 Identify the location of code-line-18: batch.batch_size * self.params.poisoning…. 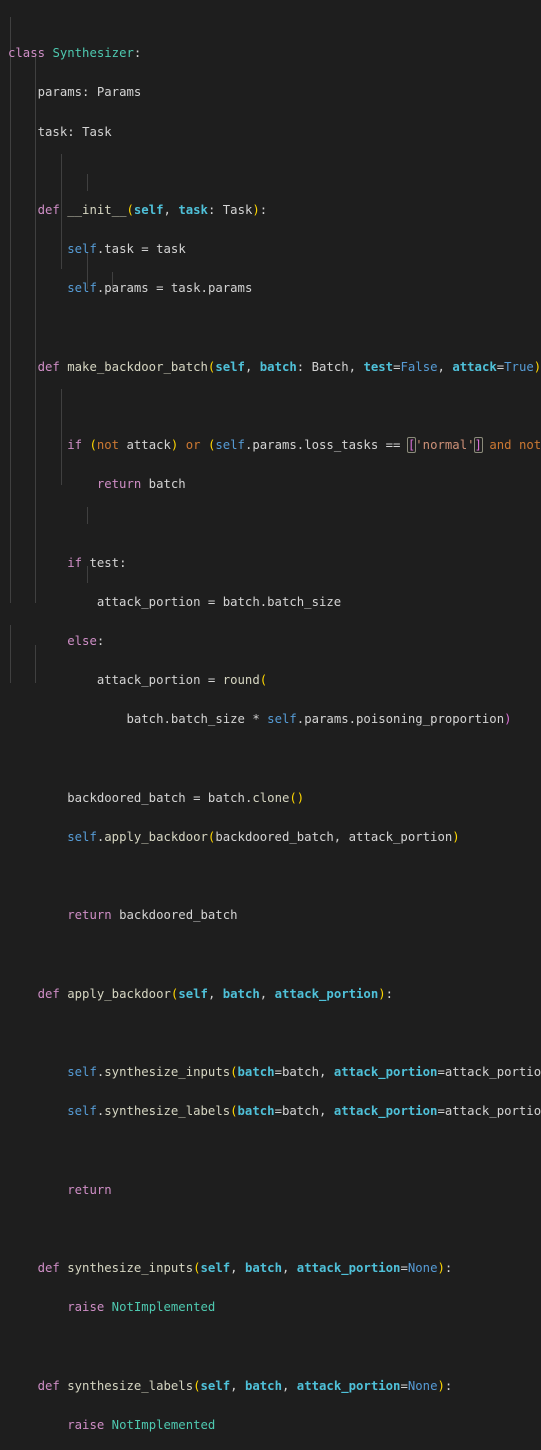
(319, 719).